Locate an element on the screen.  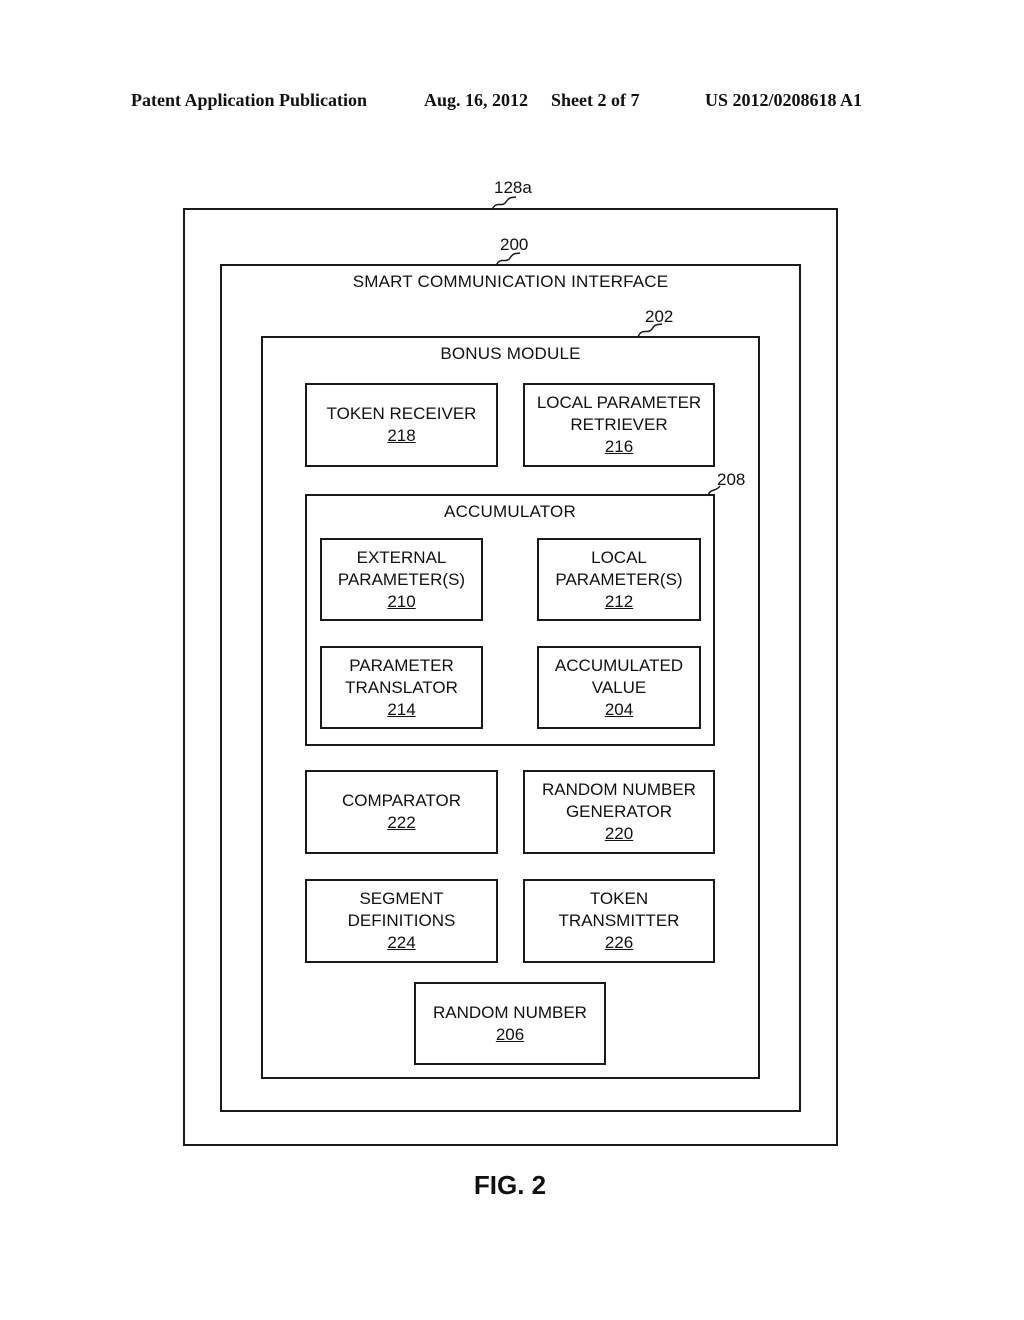
module-label: TRANSMITTER is located at coordinates (619, 920).